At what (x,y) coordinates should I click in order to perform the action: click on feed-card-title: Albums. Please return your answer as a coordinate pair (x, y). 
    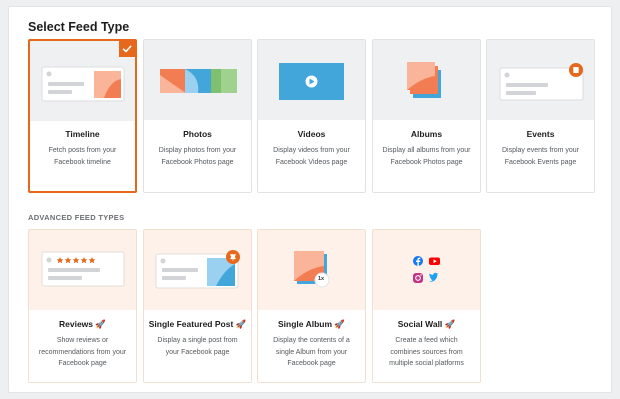
    Looking at the image, I should click on (426, 134).